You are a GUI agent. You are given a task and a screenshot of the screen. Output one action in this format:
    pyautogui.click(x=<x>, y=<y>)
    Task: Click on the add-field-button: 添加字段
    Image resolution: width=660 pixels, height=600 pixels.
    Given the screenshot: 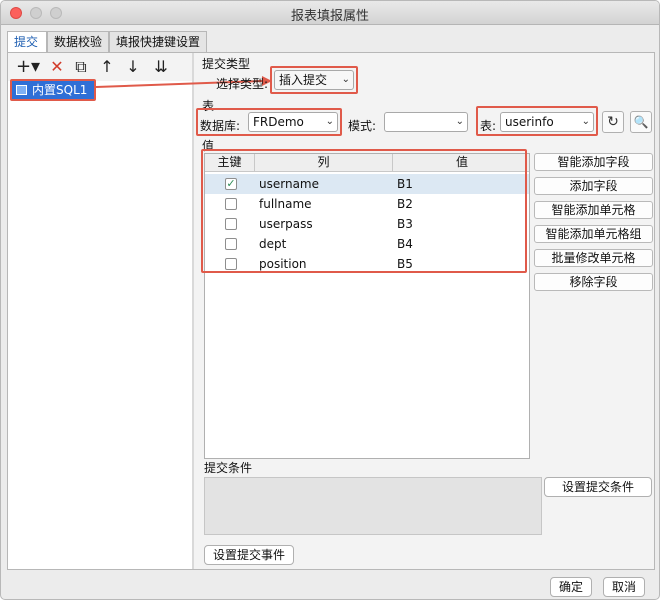 What is the action you would take?
    pyautogui.click(x=593, y=186)
    